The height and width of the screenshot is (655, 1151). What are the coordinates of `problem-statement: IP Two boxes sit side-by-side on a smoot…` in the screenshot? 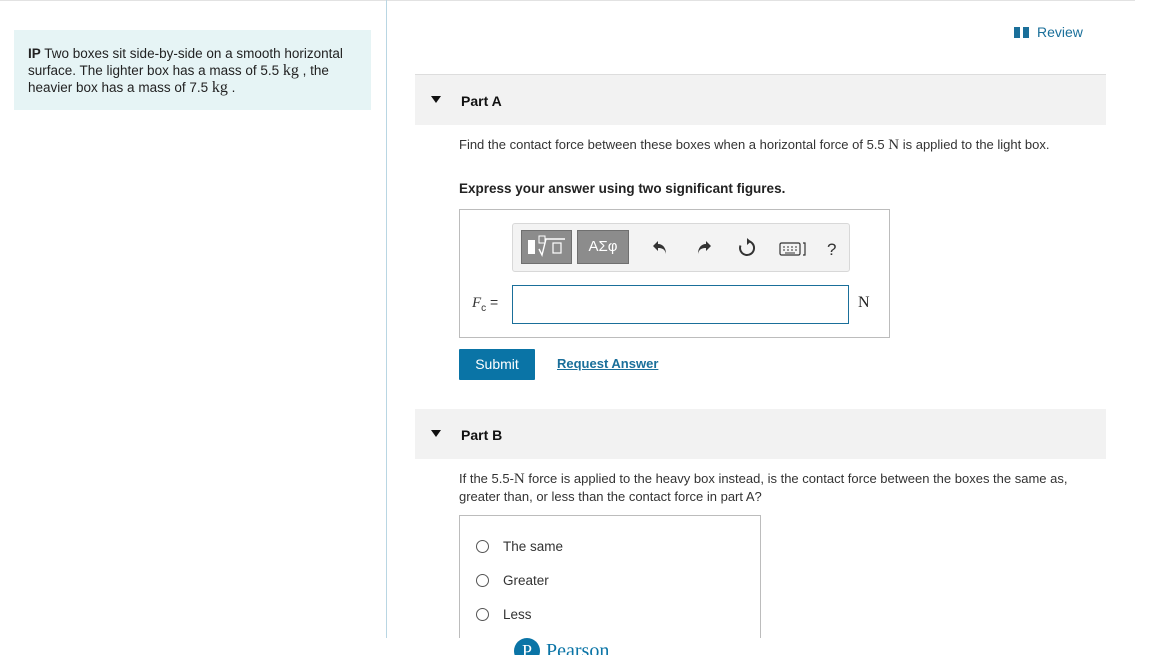 It's located at (192, 70).